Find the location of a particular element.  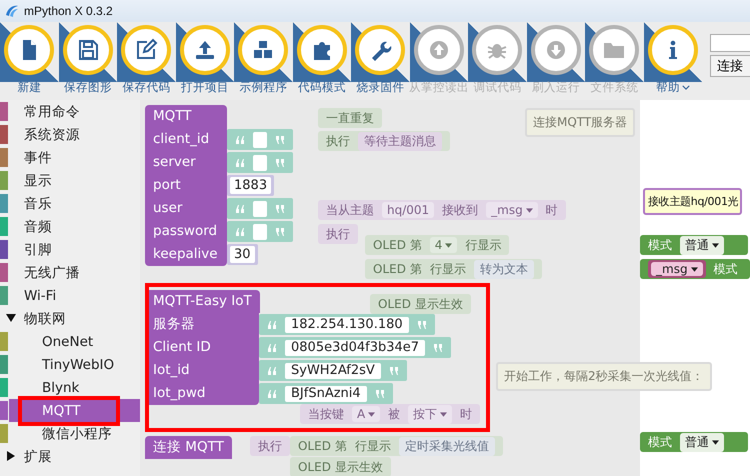

number-input: 1883 is located at coordinates (250, 185).